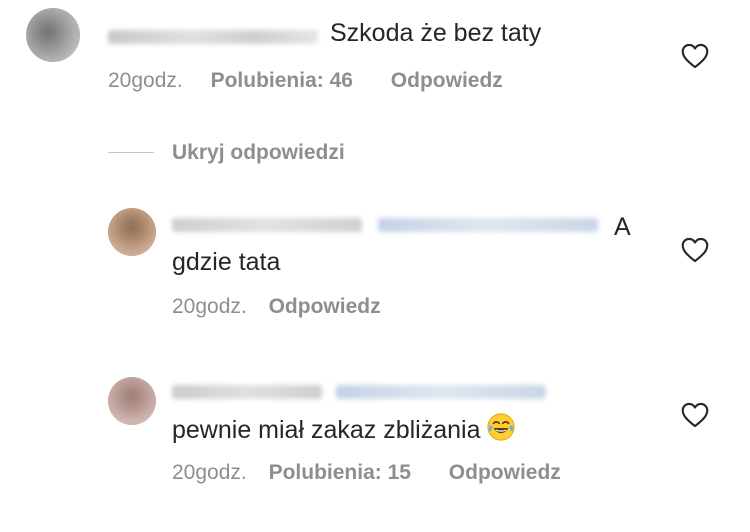 The width and height of the screenshot is (750, 532). What do you see at coordinates (145, 80) in the screenshot?
I see `comment-time: 20godz.` at bounding box center [145, 80].